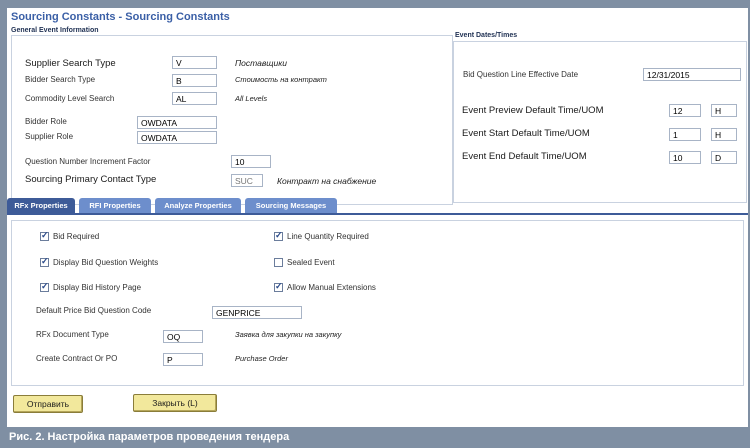 The height and width of the screenshot is (448, 750). What do you see at coordinates (526, 133) in the screenshot?
I see `start-time-label: Event Start Default Time/UOM` at bounding box center [526, 133].